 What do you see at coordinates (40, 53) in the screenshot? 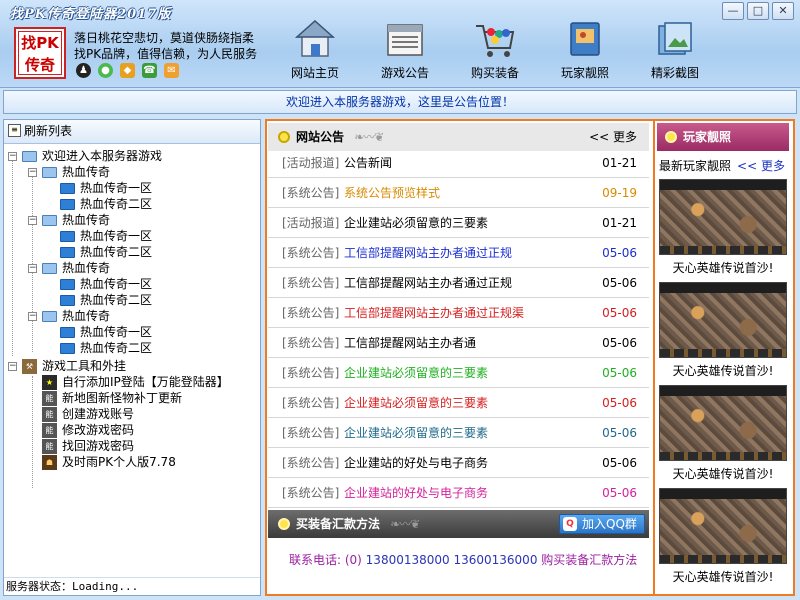
I see `logo: 找PK 传奇` at bounding box center [40, 53].